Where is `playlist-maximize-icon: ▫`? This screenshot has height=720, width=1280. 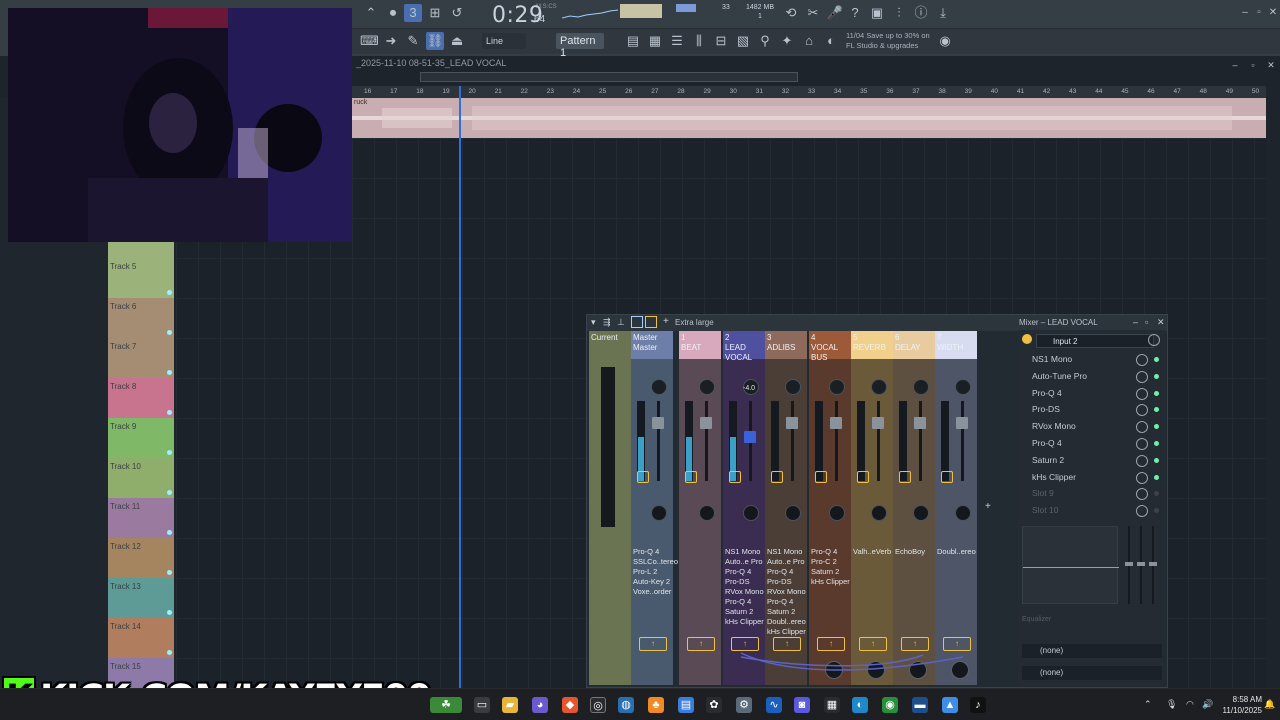 playlist-maximize-icon: ▫ is located at coordinates (1253, 65).